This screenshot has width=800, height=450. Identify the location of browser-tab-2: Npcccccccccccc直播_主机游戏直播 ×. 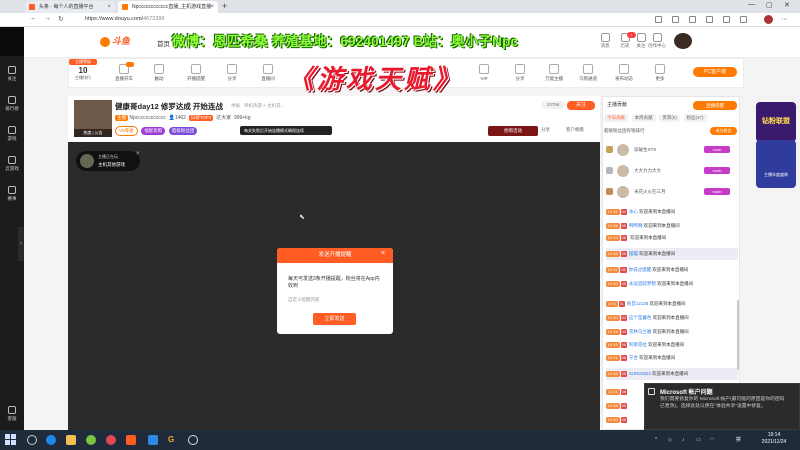
(168, 7).